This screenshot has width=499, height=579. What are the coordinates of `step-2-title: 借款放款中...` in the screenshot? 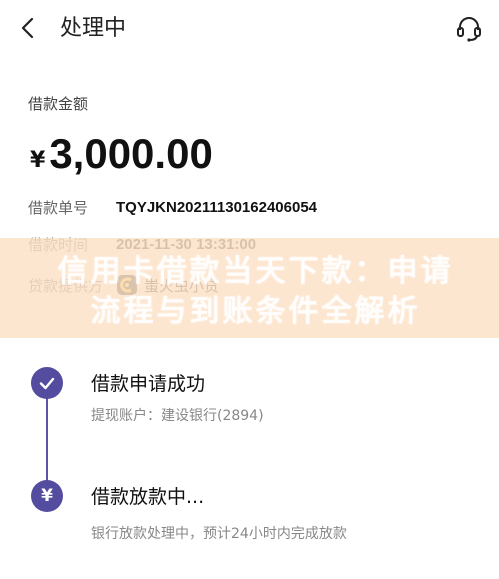 It's located at (148, 497).